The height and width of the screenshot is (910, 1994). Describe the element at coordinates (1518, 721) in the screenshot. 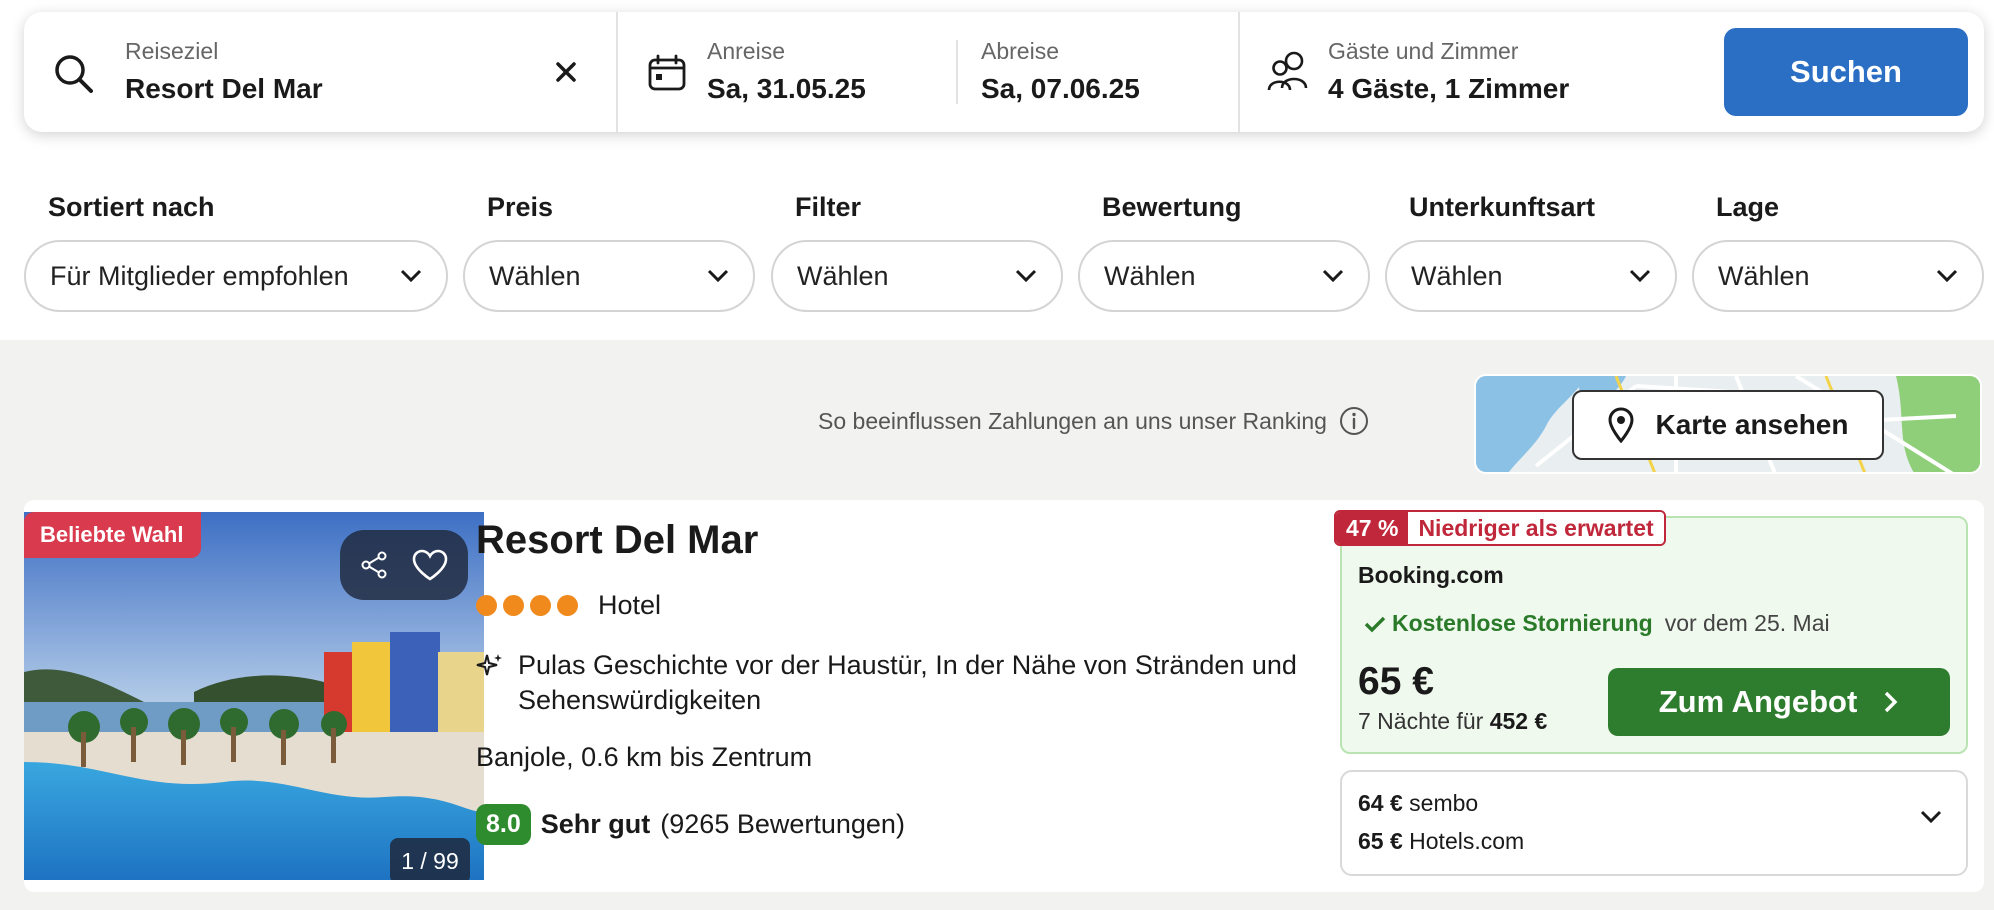

I see `total-price: 452 €` at that location.